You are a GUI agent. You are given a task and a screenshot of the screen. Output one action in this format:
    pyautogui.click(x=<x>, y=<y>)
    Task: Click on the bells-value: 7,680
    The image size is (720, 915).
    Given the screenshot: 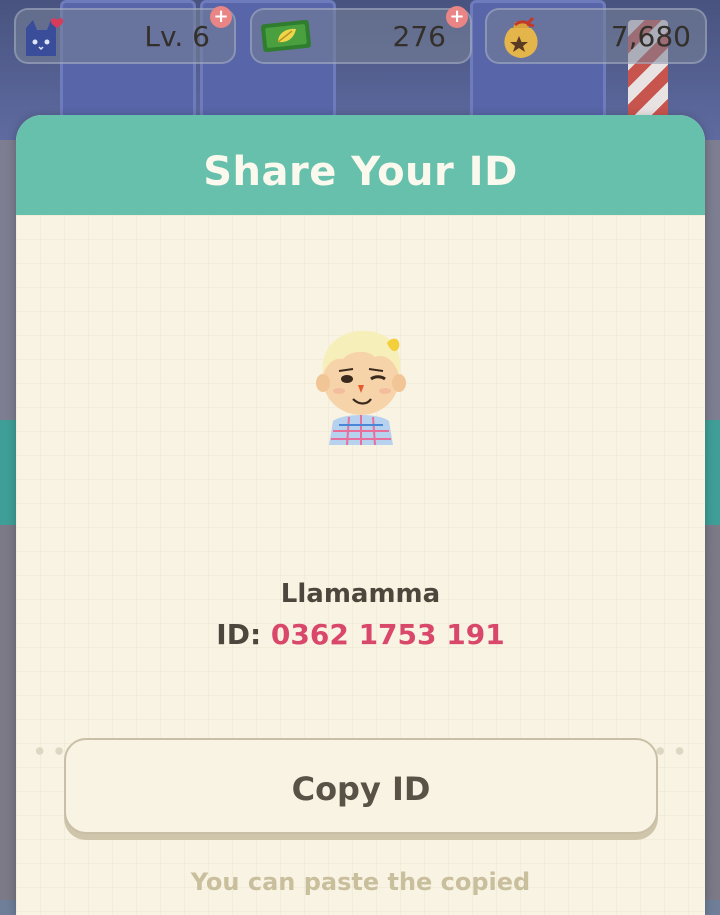 What is the action you would take?
    pyautogui.click(x=650, y=36)
    